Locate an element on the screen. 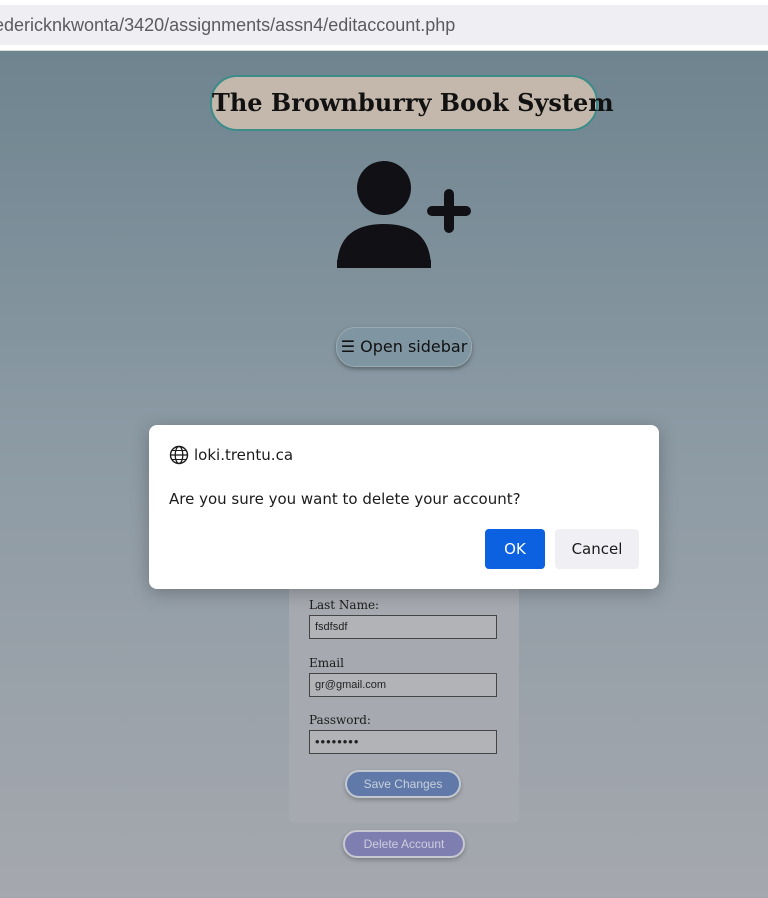 This screenshot has width=768, height=898. email-field: gr@gmail.com is located at coordinates (403, 685).